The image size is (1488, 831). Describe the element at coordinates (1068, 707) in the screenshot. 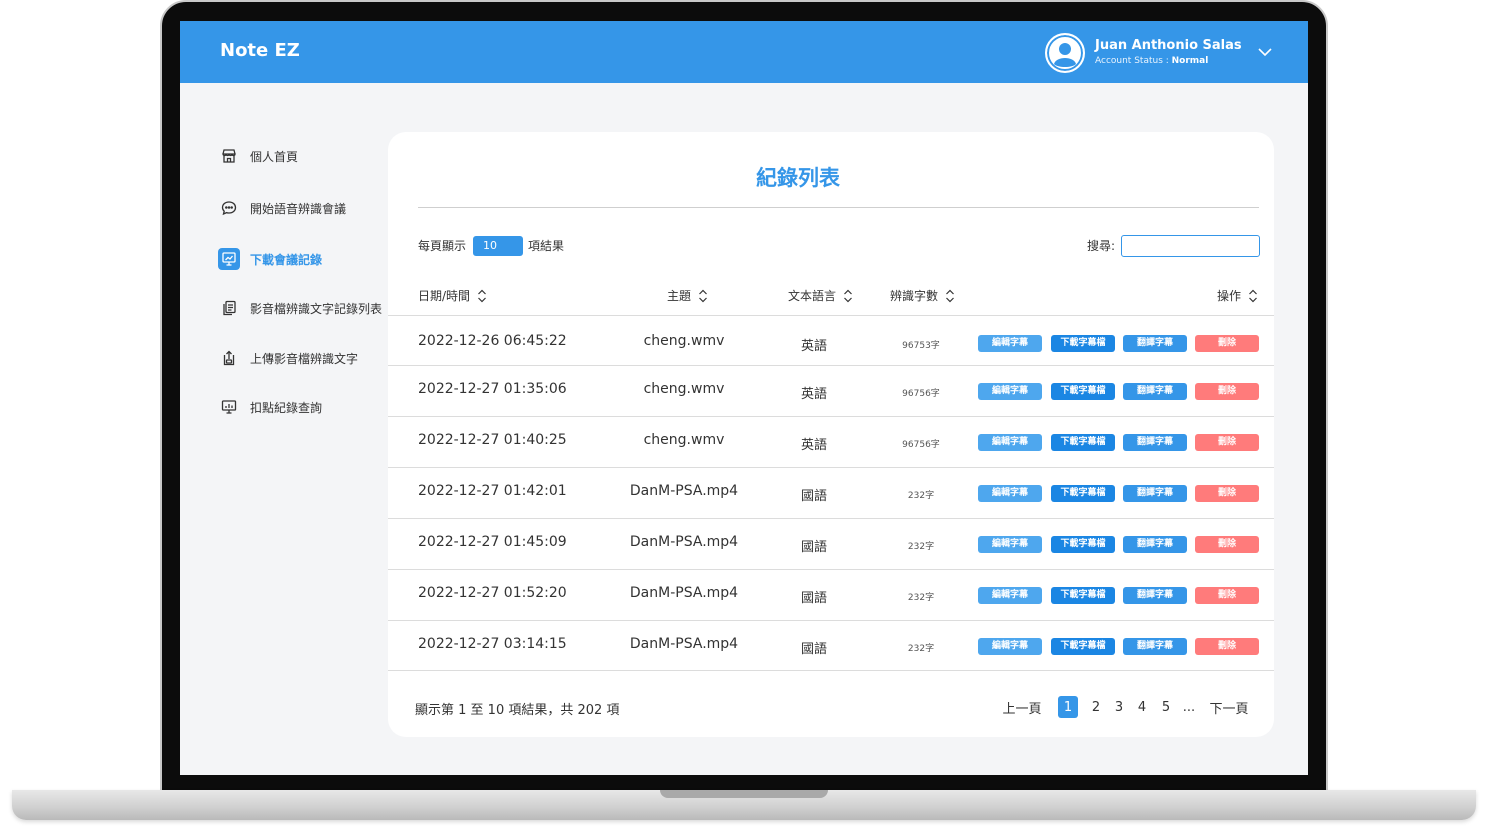

I see `page-1-button: 1` at that location.